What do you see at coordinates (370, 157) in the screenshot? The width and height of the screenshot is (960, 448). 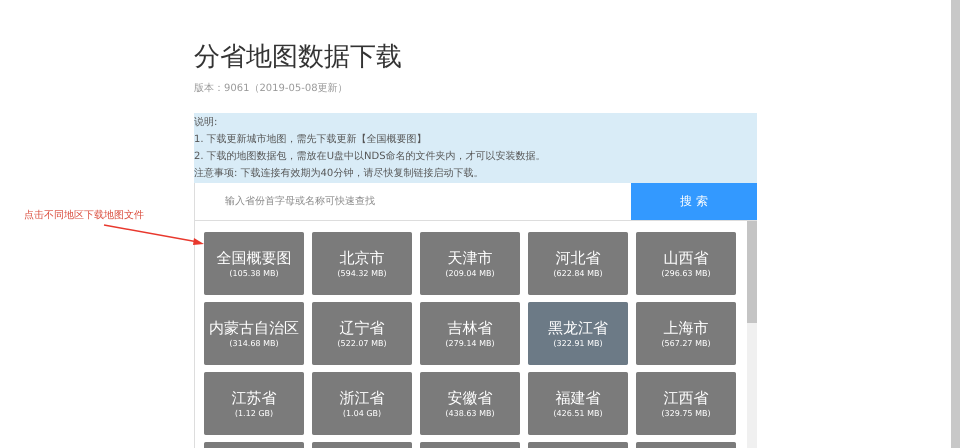 I see `note-text: 2. 下载的地图数据包，需放在U盘中以NDS命名的文件夹内，才可以安装数据。` at bounding box center [370, 157].